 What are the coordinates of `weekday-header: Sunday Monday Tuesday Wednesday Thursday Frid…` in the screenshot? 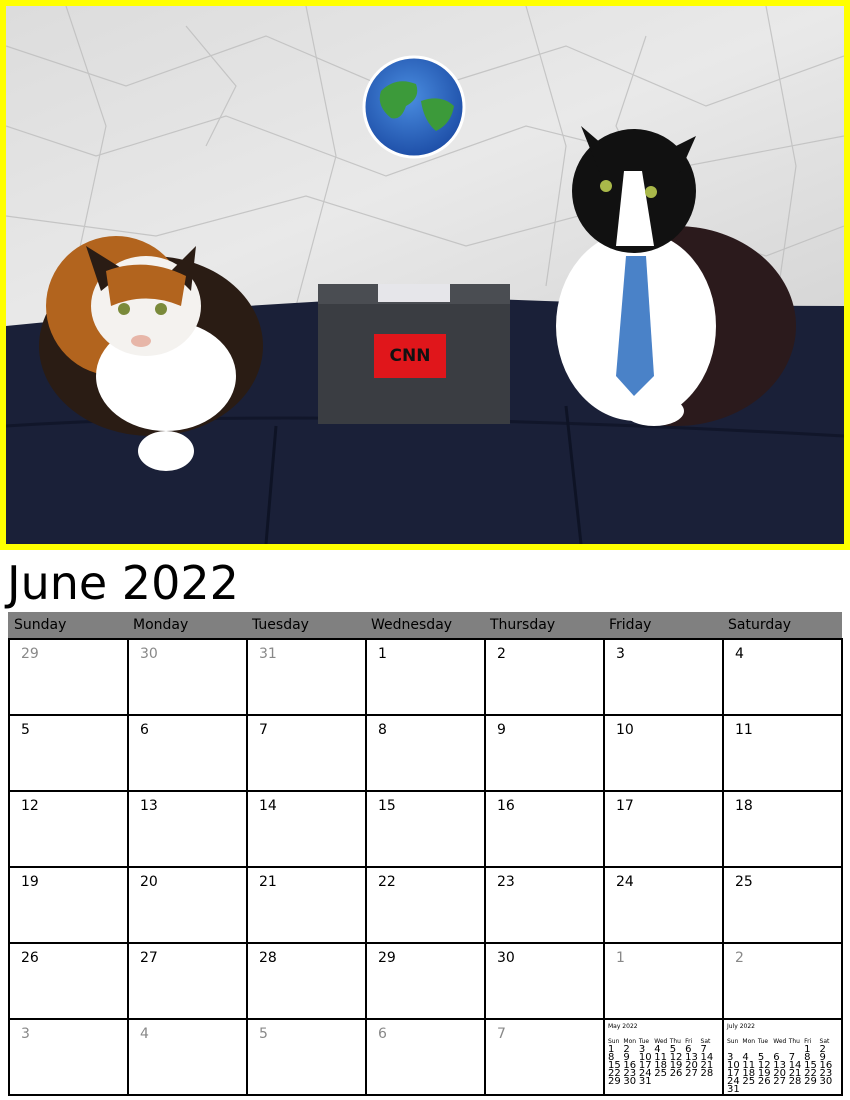 It's located at (425, 625).